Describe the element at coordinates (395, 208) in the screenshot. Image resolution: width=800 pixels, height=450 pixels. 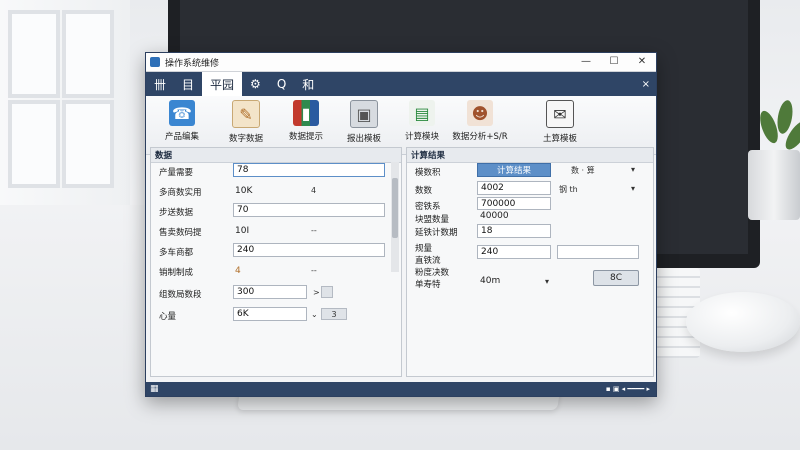
I see `scrollbar-thumb` at that location.